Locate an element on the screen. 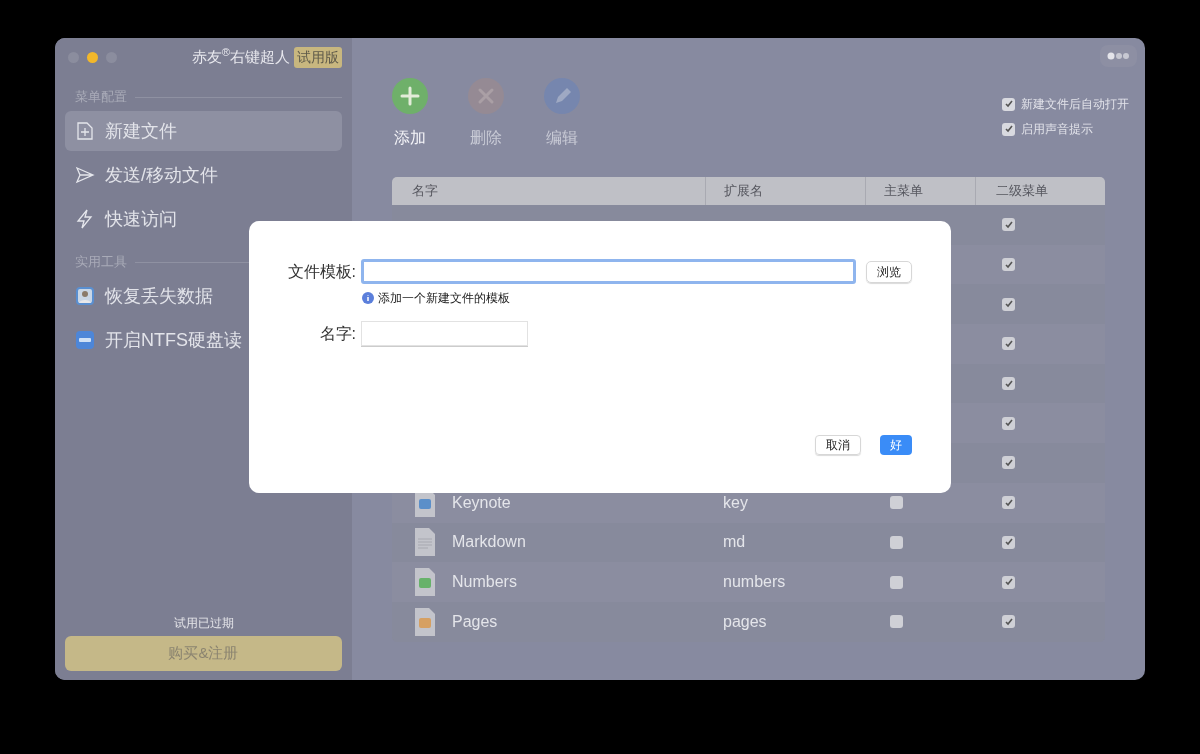 Image resolution: width=1200 pixels, height=754 pixels. template-field is located at coordinates (608, 271).